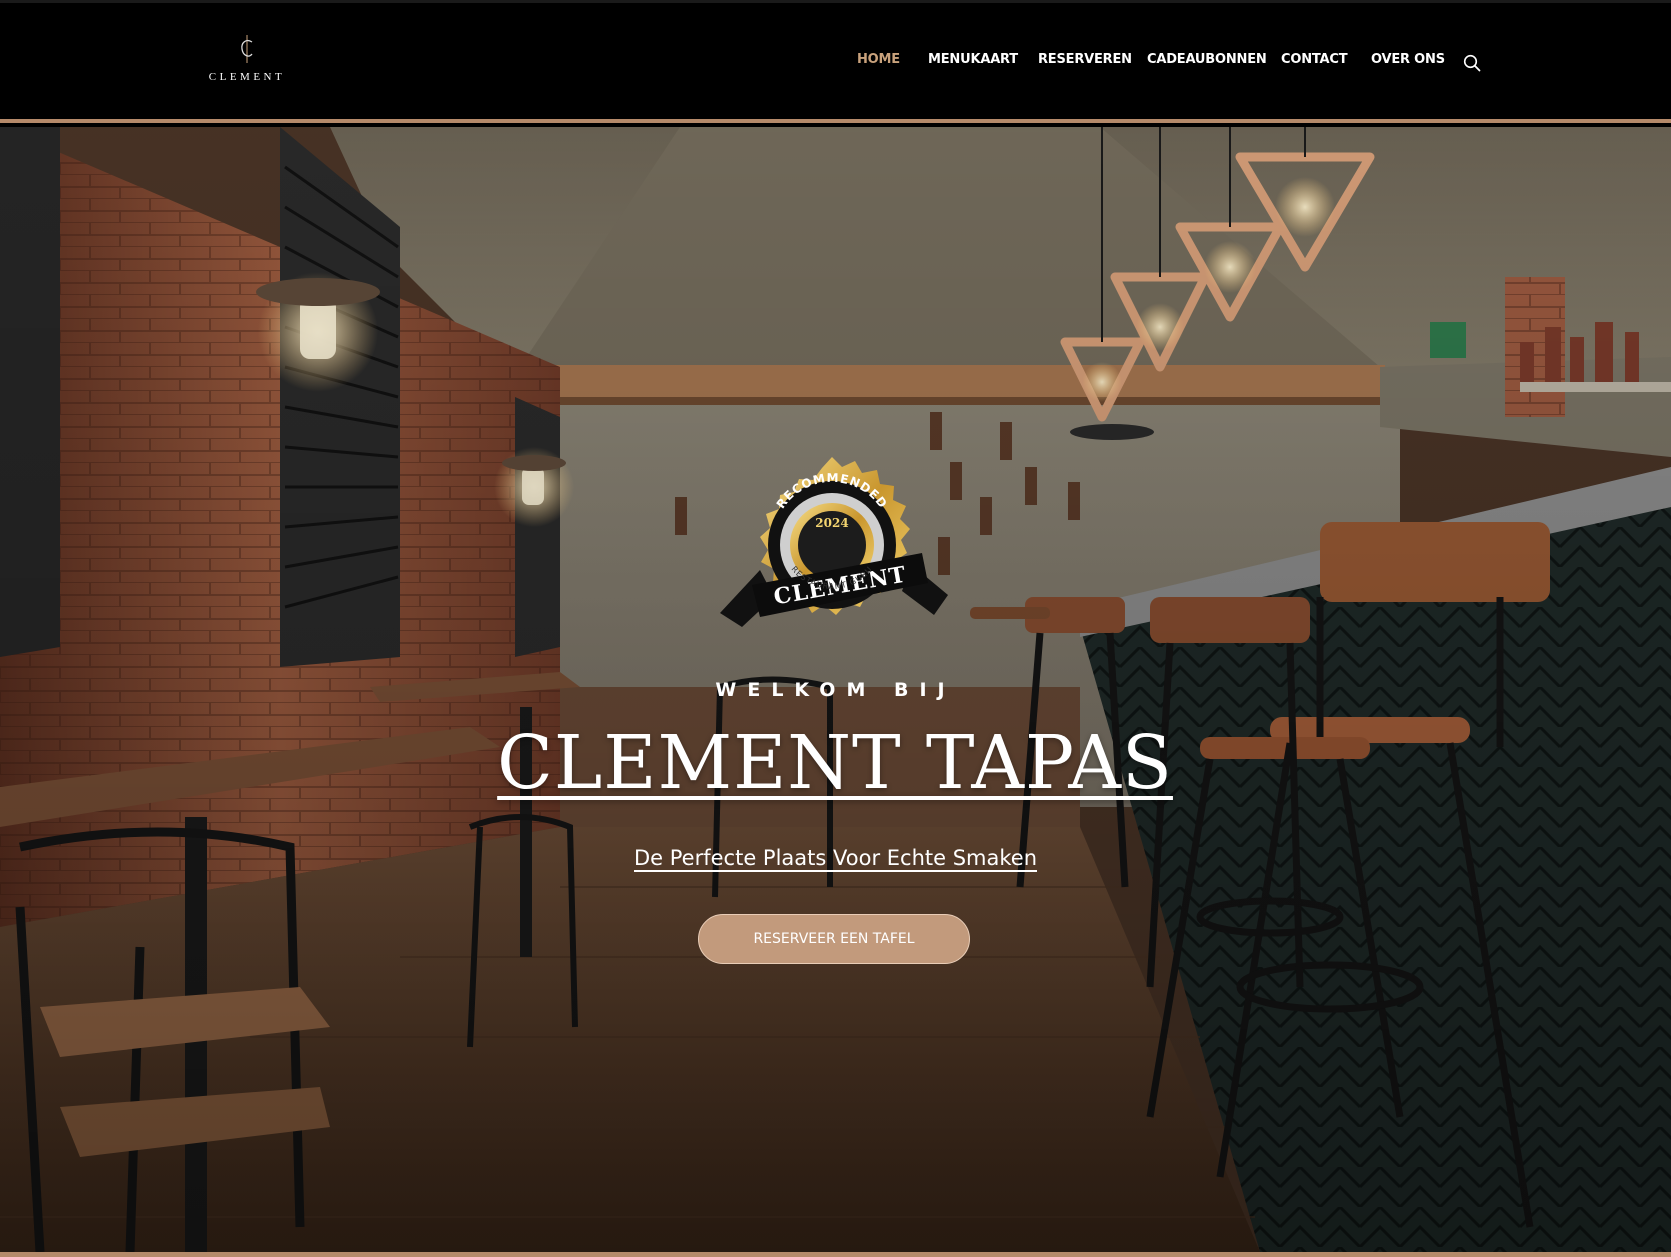 This screenshot has width=1671, height=1257. Describe the element at coordinates (1207, 59) in the screenshot. I see `nav-item-cadeaubonnen: CADEAUBONNEN` at that location.